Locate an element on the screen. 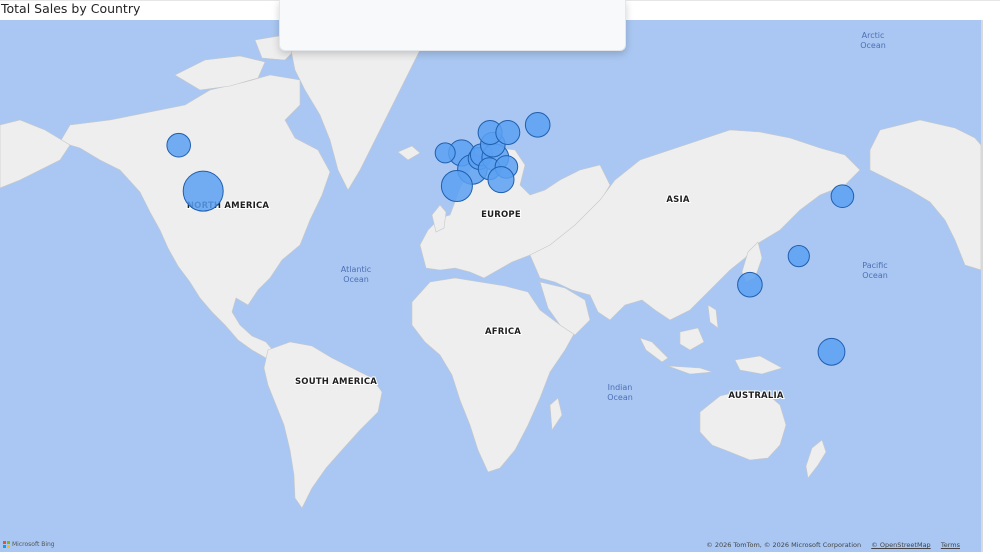  openstreetmap-link: © OpenStreetMap is located at coordinates (900, 545).